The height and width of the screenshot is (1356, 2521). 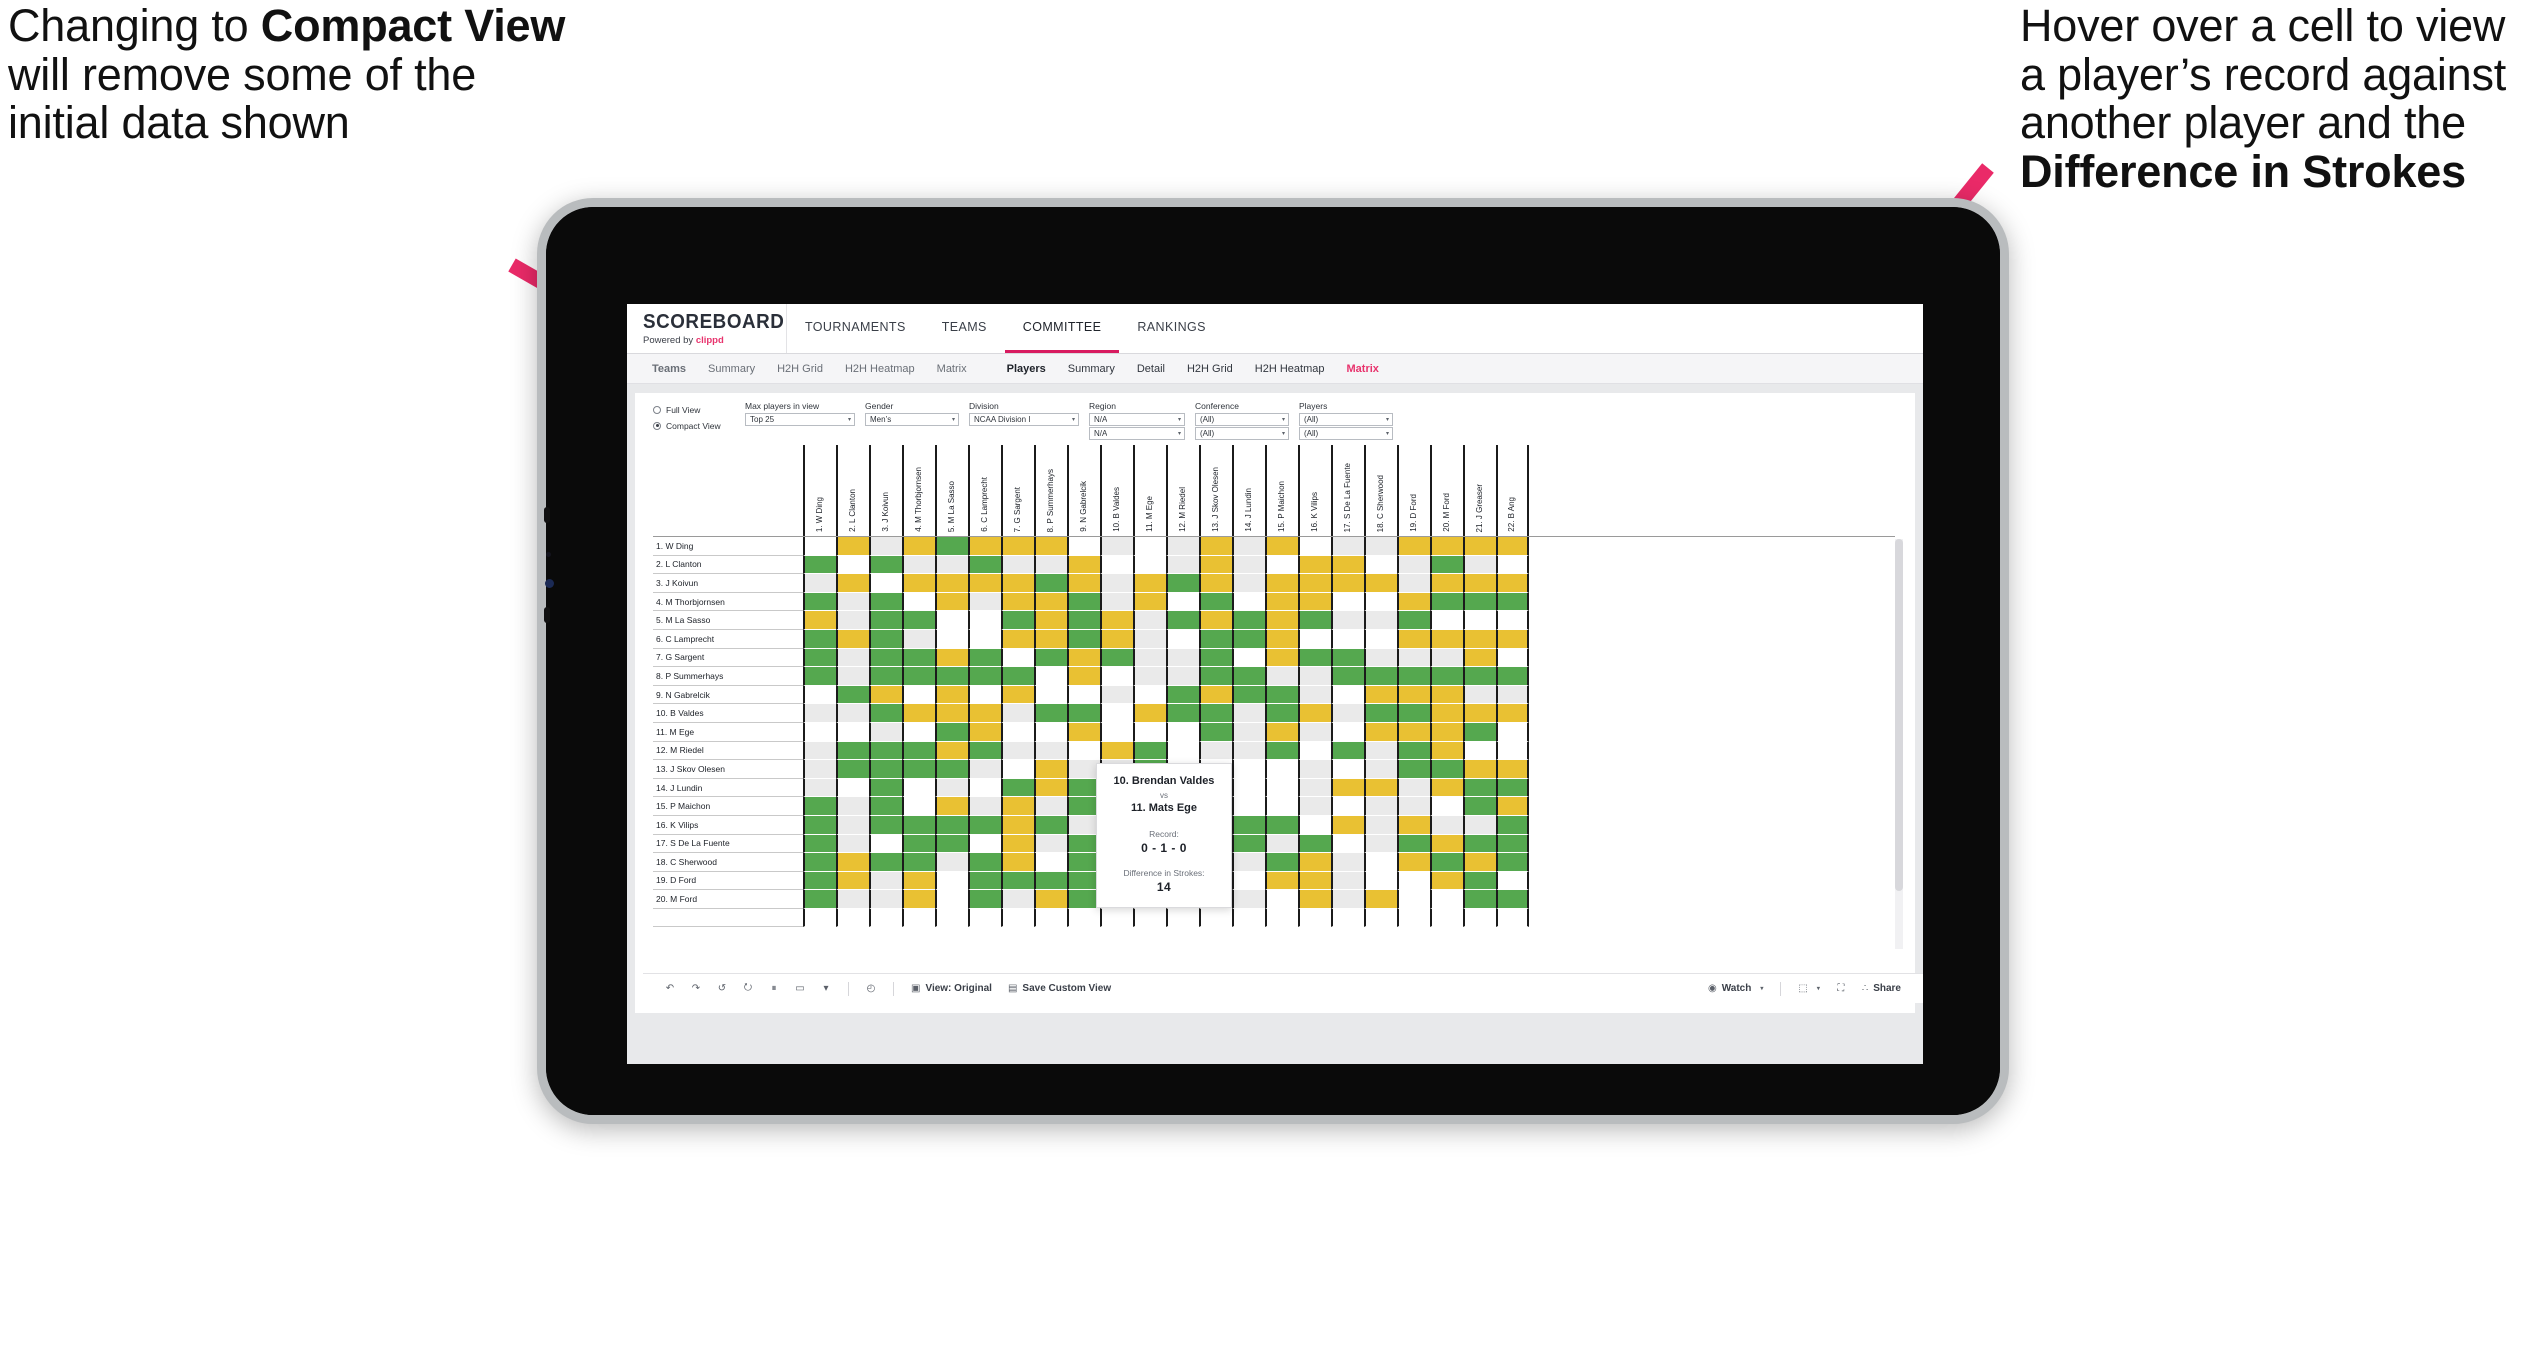 I want to click on matrix-col-header: 9. N Gabrelcik, so click(x=1083, y=490).